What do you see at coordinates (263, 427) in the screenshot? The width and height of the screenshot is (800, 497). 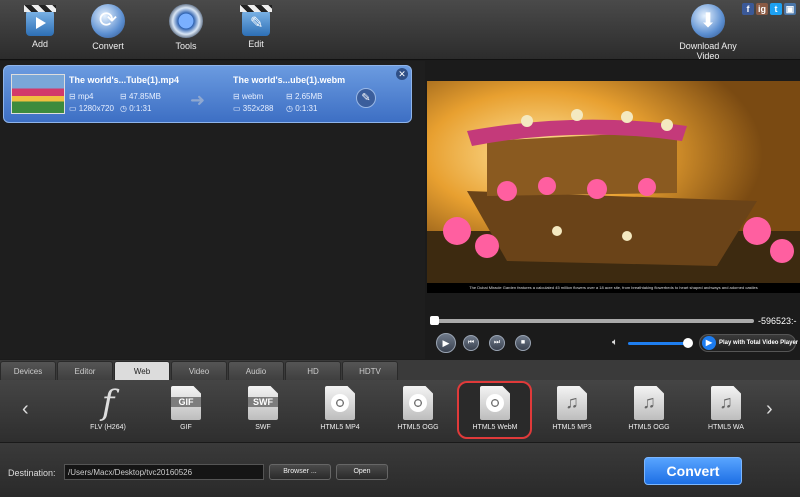 I see `format-label: SWF` at bounding box center [263, 427].